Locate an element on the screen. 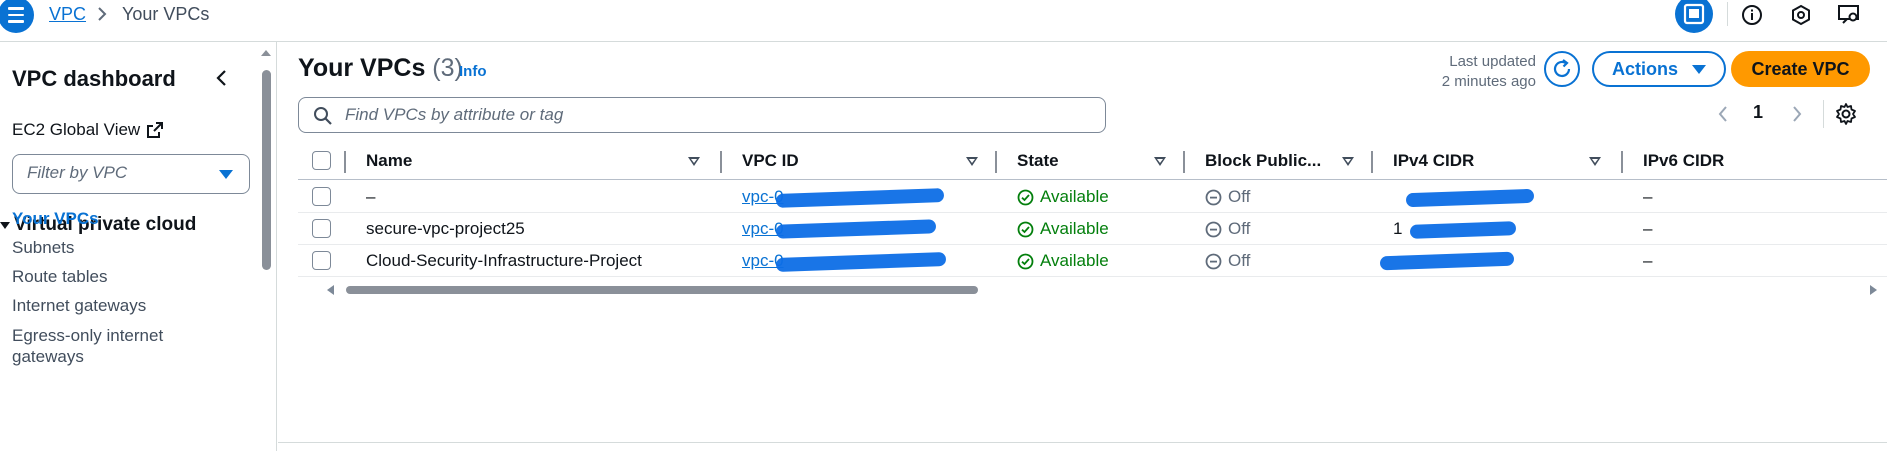 This screenshot has height=451, width=1887. sidebar-item-subnets: Subnets is located at coordinates (43, 248).